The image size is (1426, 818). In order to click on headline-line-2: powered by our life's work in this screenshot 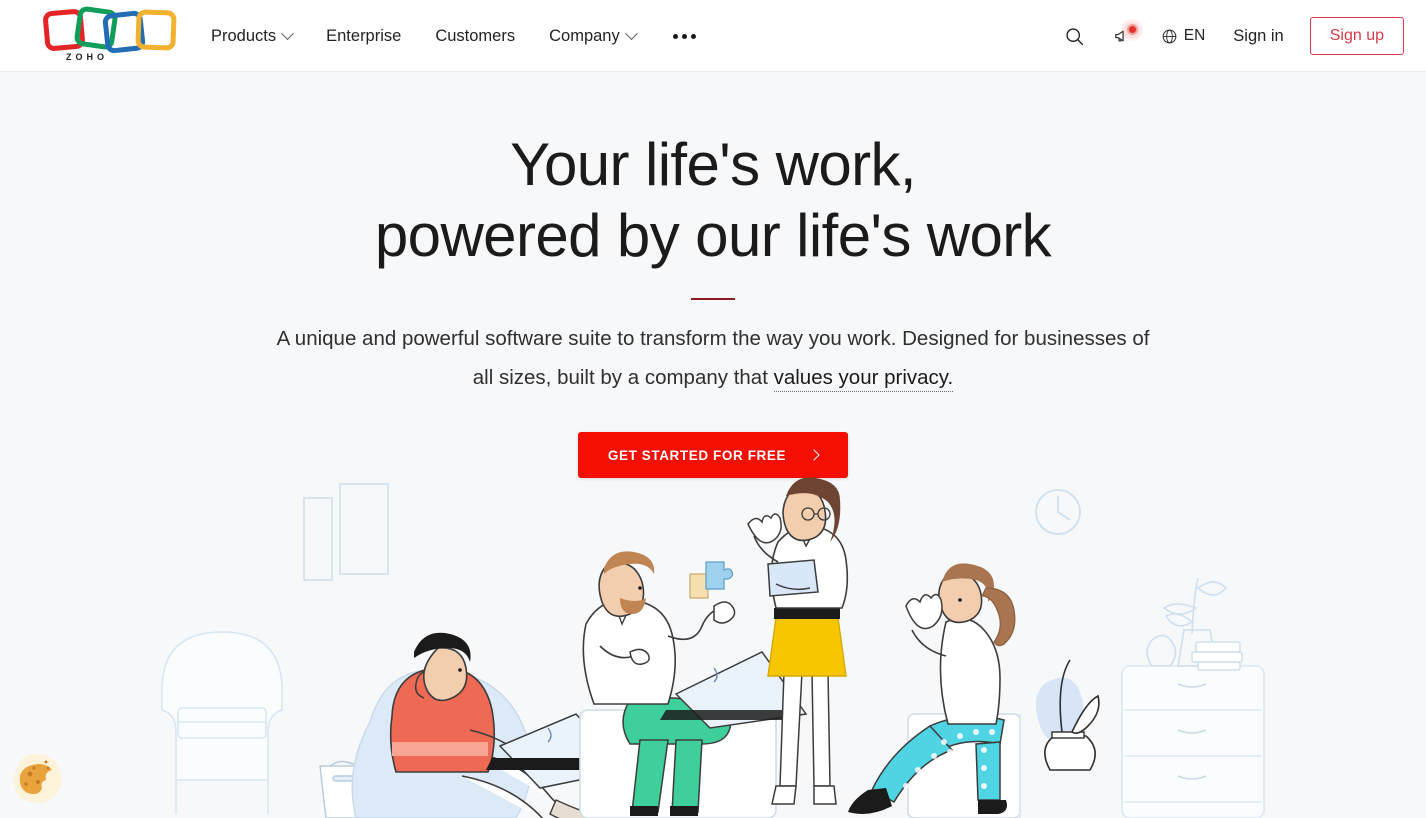, I will do `click(713, 235)`.